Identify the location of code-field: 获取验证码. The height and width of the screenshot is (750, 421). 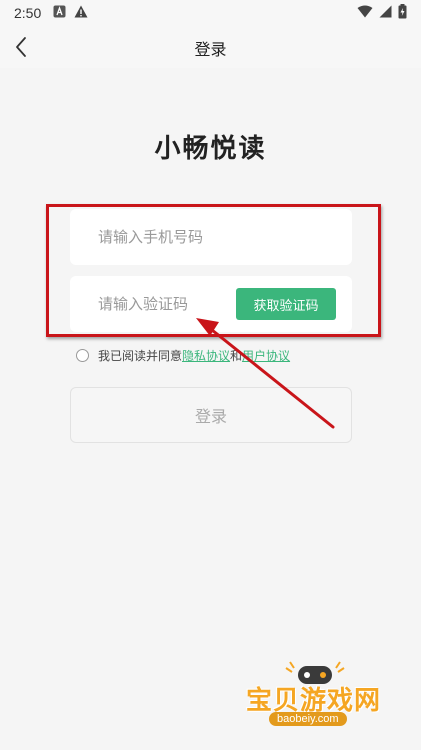
(211, 304).